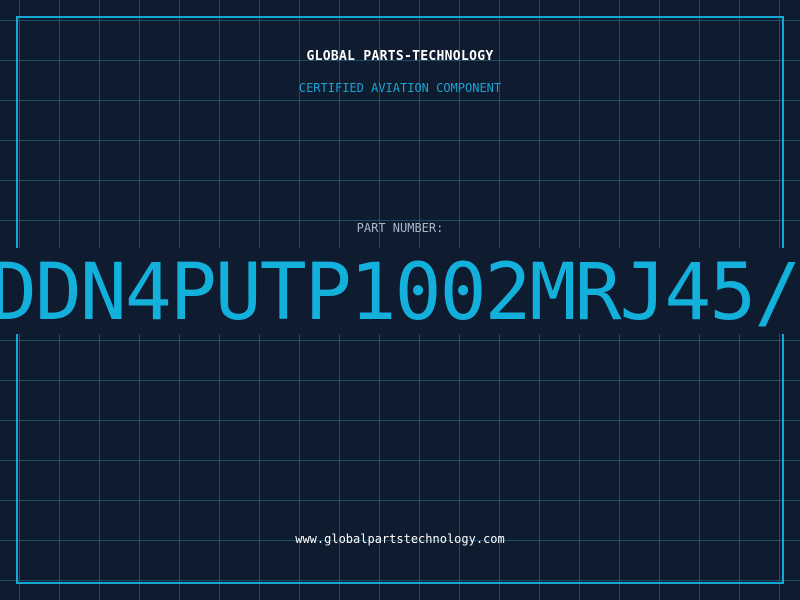 The height and width of the screenshot is (600, 800). I want to click on company-name: GLOBAL PARTS-TECHNOLOGY, so click(400, 56).